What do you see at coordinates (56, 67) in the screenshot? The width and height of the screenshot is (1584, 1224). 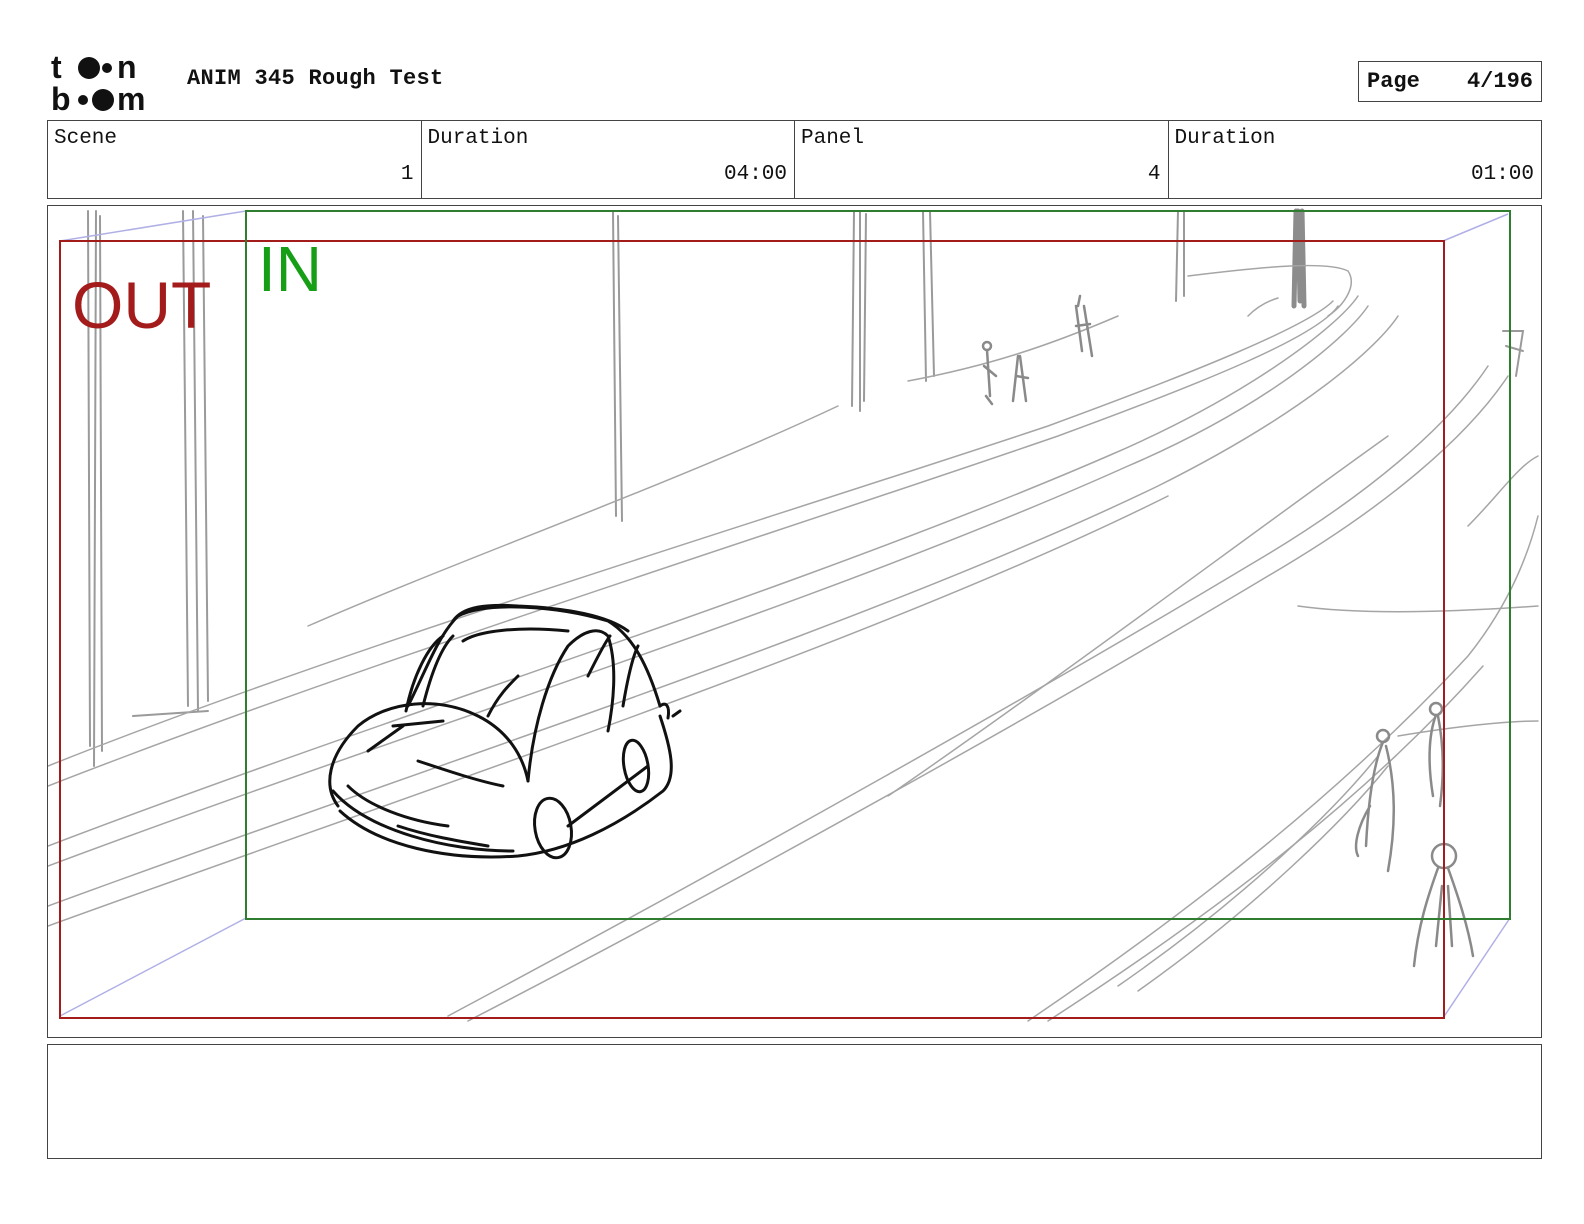 I see `svg-text: t` at bounding box center [56, 67].